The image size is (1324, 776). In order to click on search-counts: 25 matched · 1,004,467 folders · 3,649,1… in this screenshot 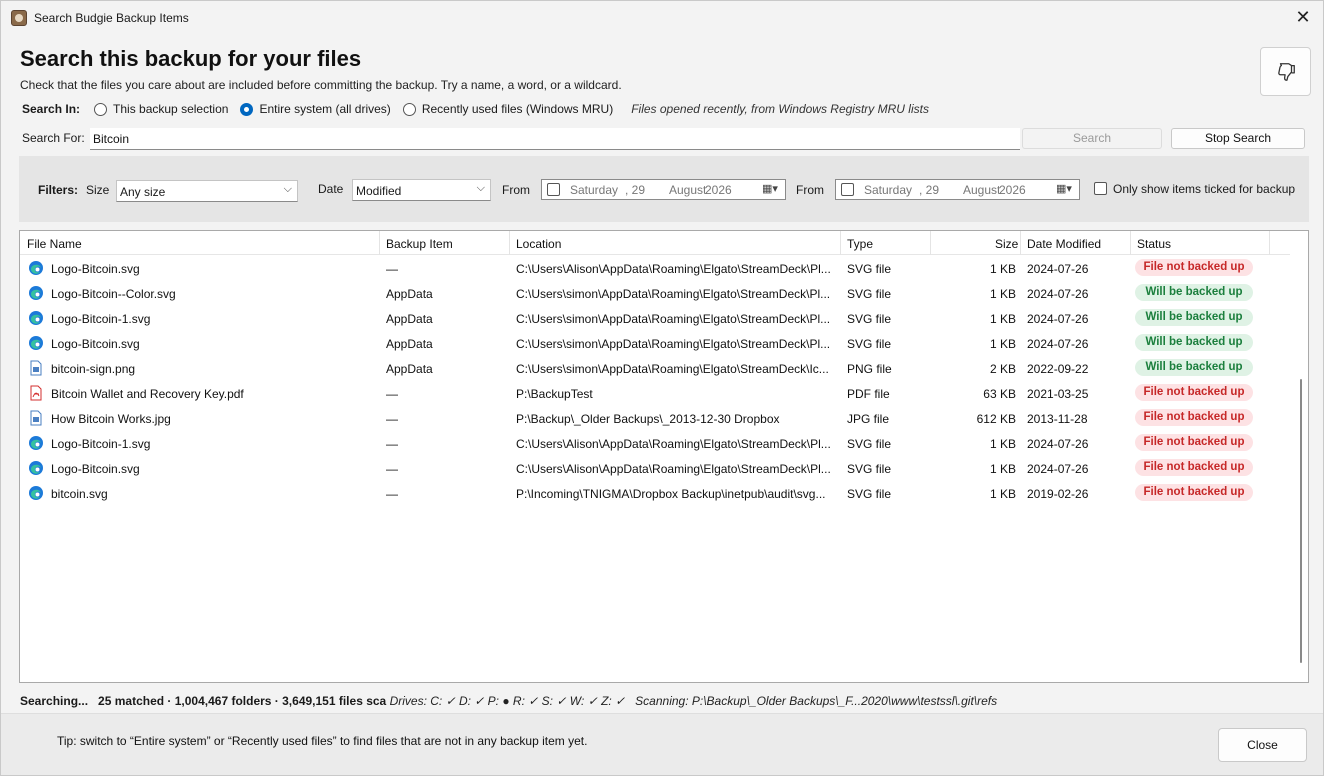, I will do `click(242, 701)`.